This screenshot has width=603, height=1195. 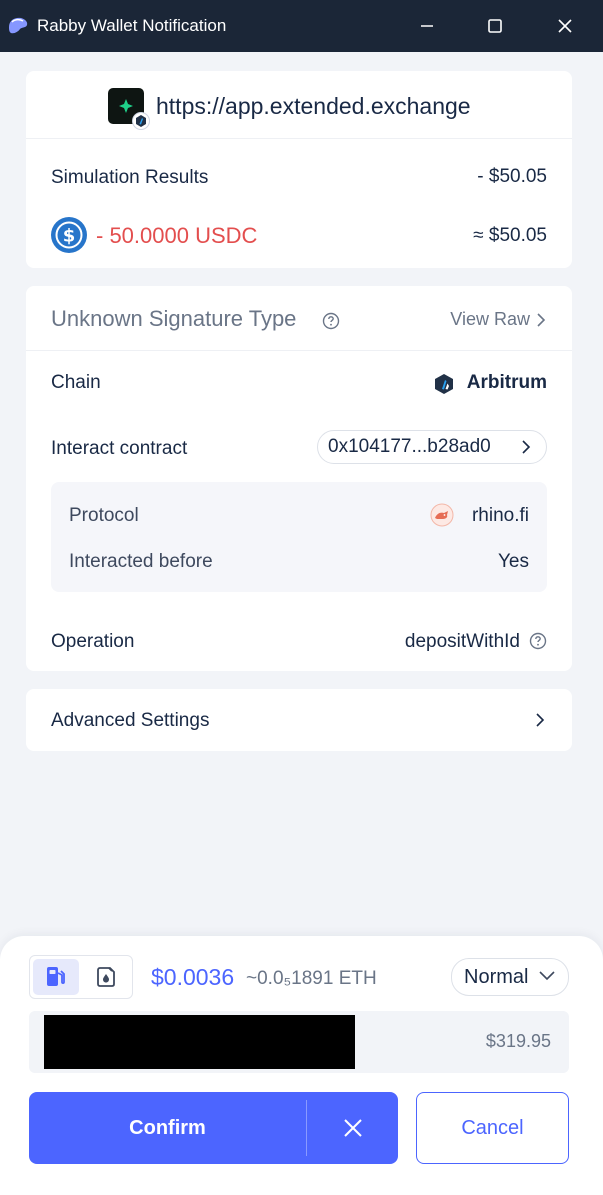 I want to click on gas-method-toggle, so click(x=81, y=977).